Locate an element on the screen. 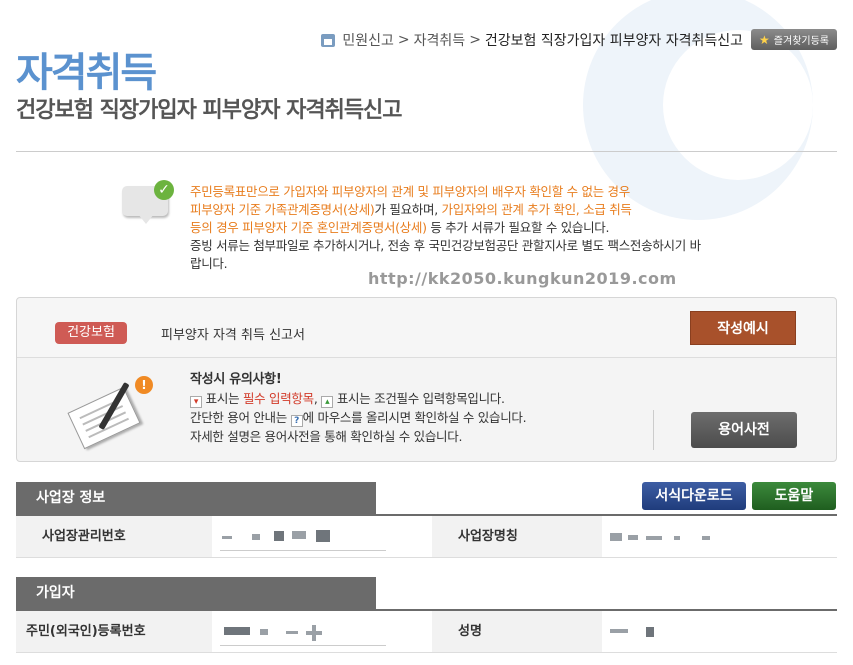  add-favorite-button: ★ 즐겨찾기등록 is located at coordinates (794, 39).